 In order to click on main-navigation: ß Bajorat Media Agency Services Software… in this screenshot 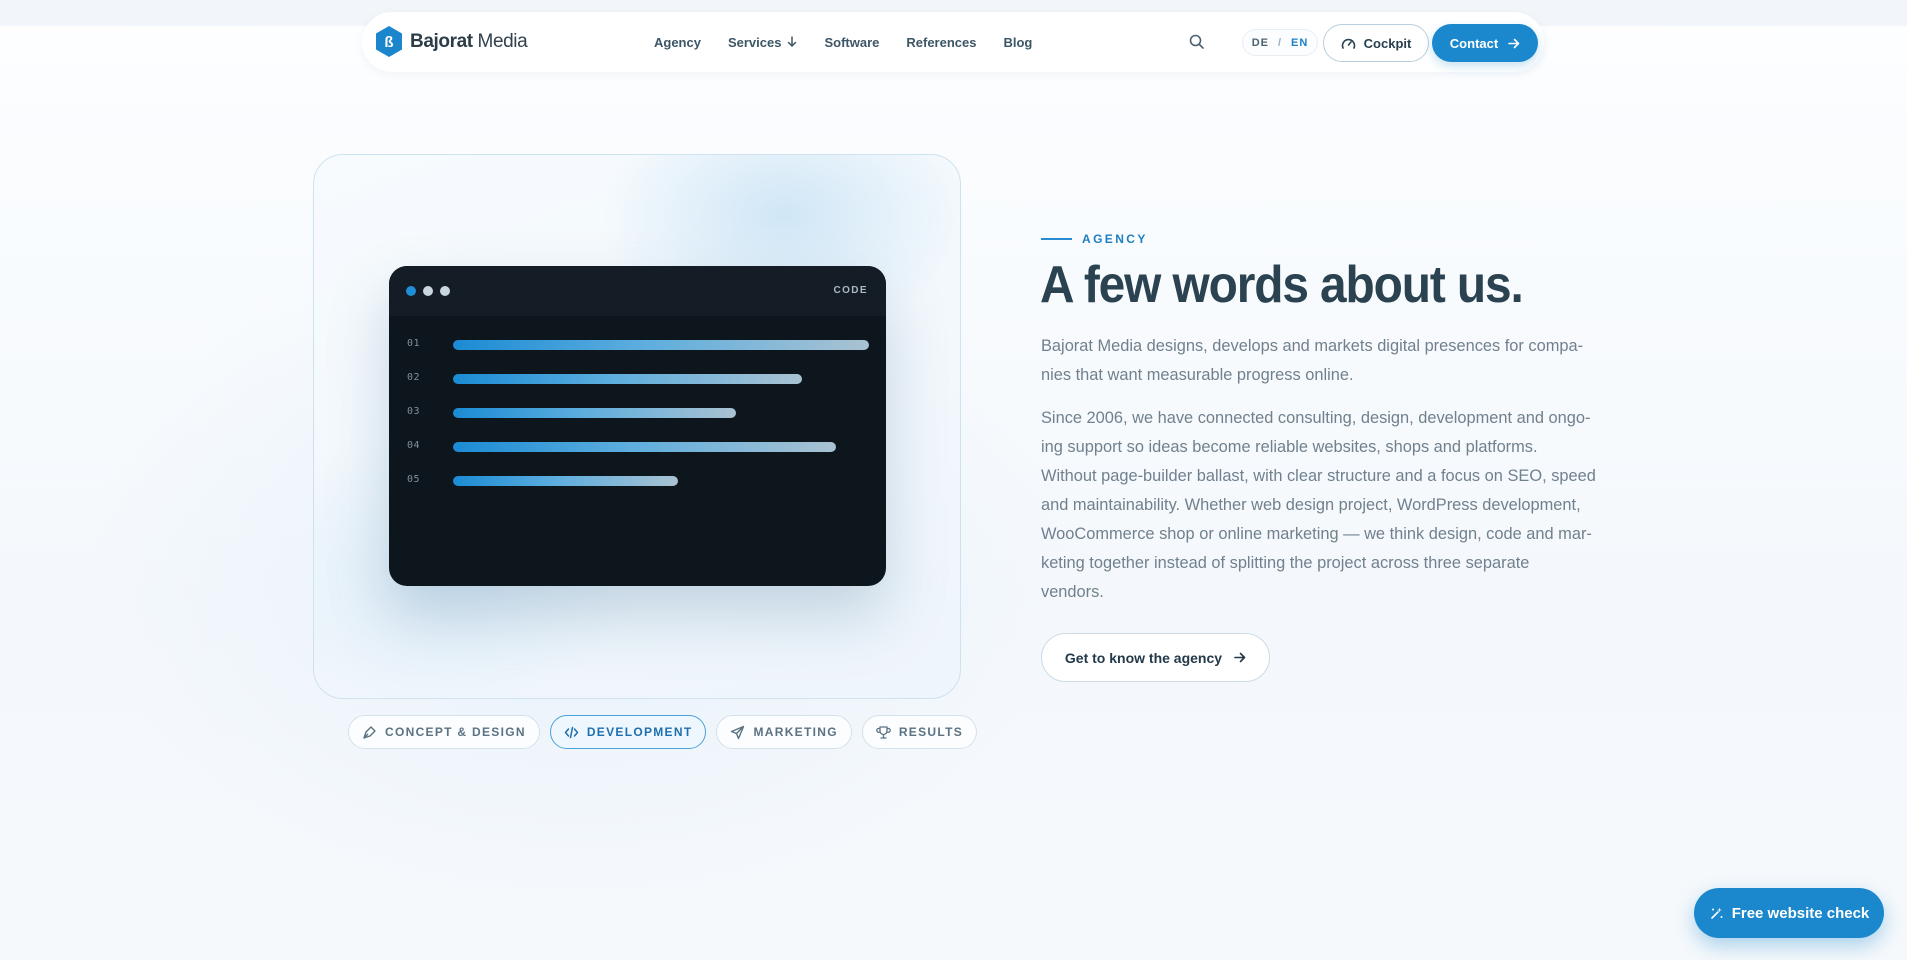, I will do `click(953, 42)`.